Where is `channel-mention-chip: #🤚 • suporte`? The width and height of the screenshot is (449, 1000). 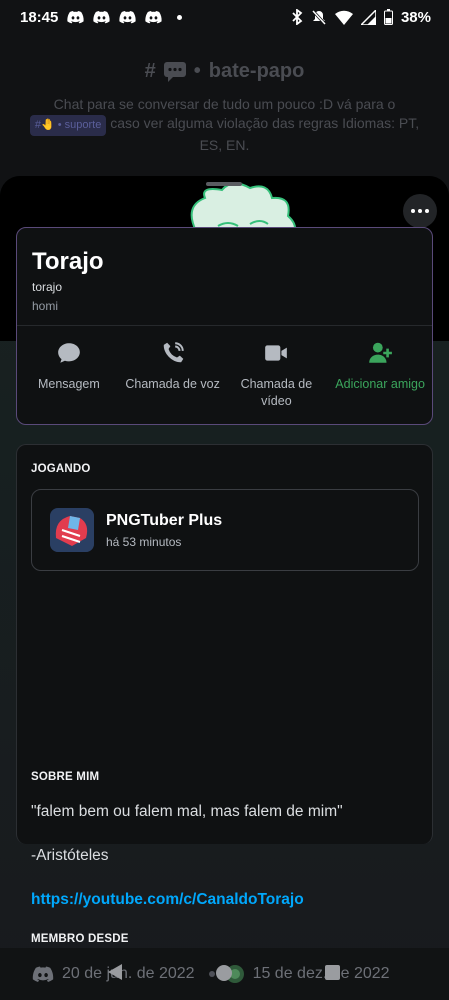 channel-mention-chip: #🤚 • suporte is located at coordinates (68, 125).